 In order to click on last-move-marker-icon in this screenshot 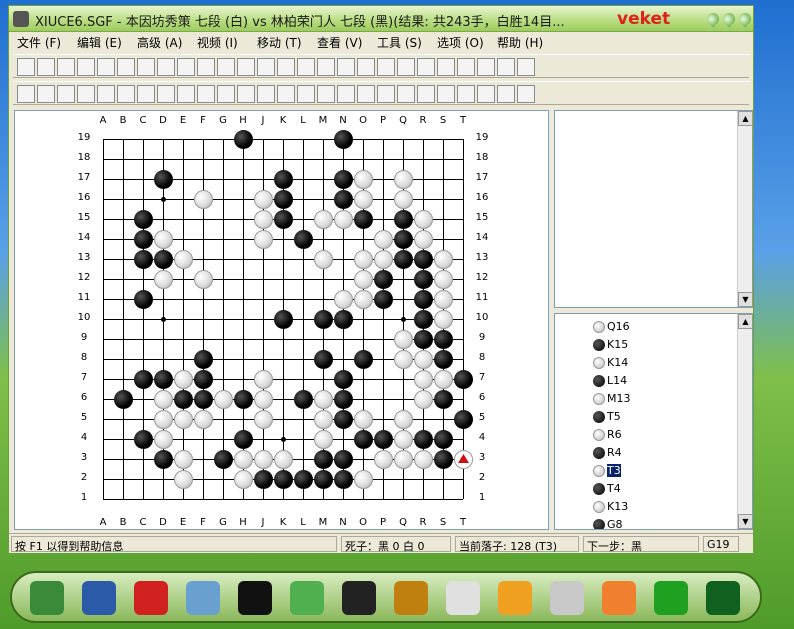, I will do `click(463, 459)`.